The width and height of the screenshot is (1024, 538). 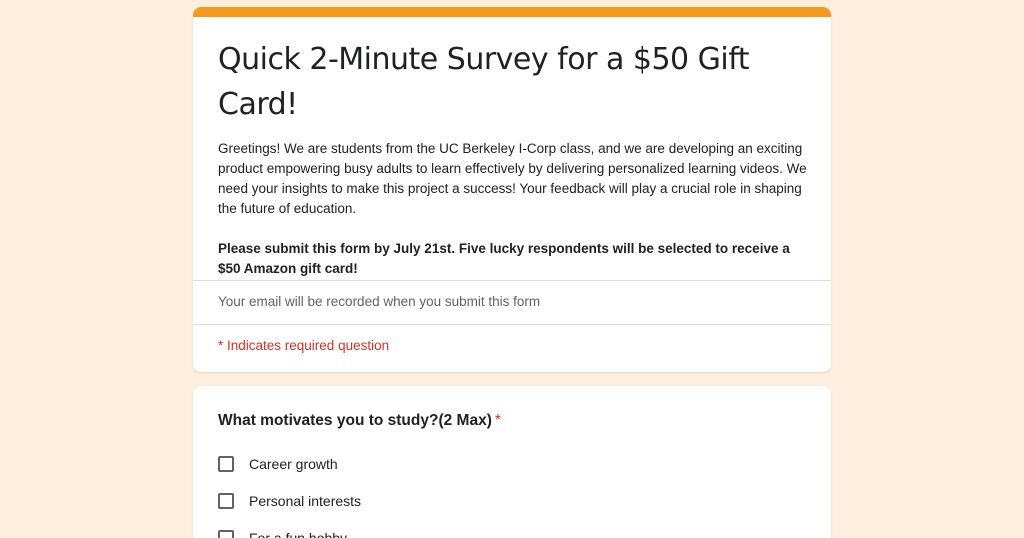 I want to click on option-career-growth: Career growth, so click(x=512, y=464).